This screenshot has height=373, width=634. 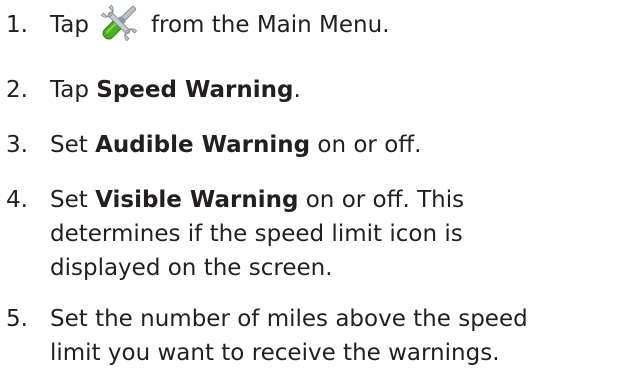 I want to click on step-suffix: on or off., so click(x=366, y=145).